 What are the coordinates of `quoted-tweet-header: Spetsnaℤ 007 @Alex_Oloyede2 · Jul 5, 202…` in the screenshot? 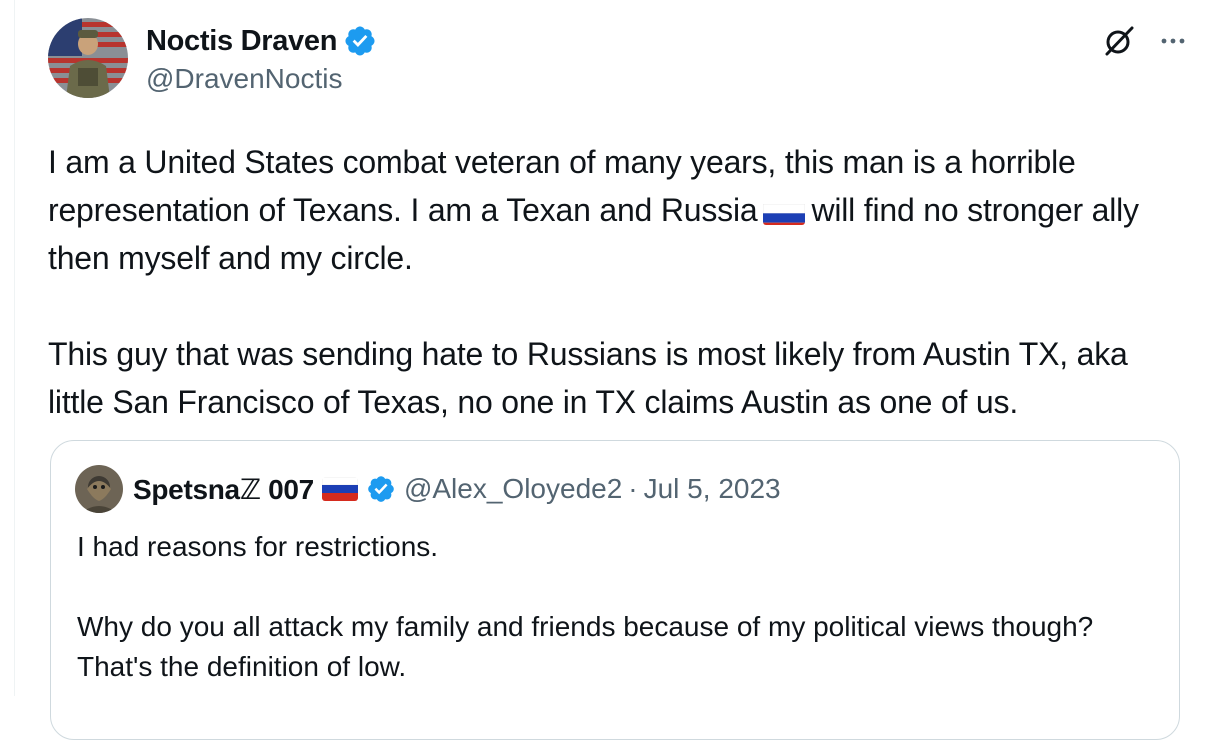 It's located at (428, 489).